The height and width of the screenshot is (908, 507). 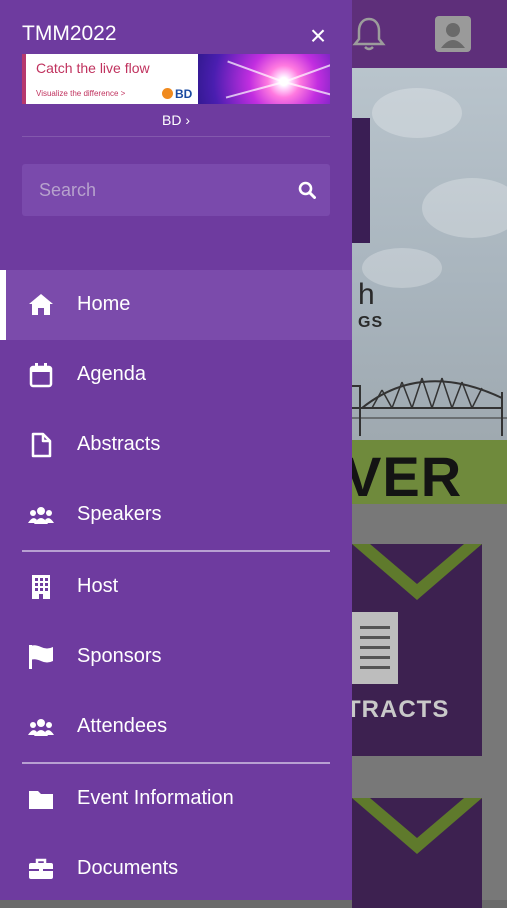 I want to click on menu-item-agenda: Agenda, so click(x=176, y=375).